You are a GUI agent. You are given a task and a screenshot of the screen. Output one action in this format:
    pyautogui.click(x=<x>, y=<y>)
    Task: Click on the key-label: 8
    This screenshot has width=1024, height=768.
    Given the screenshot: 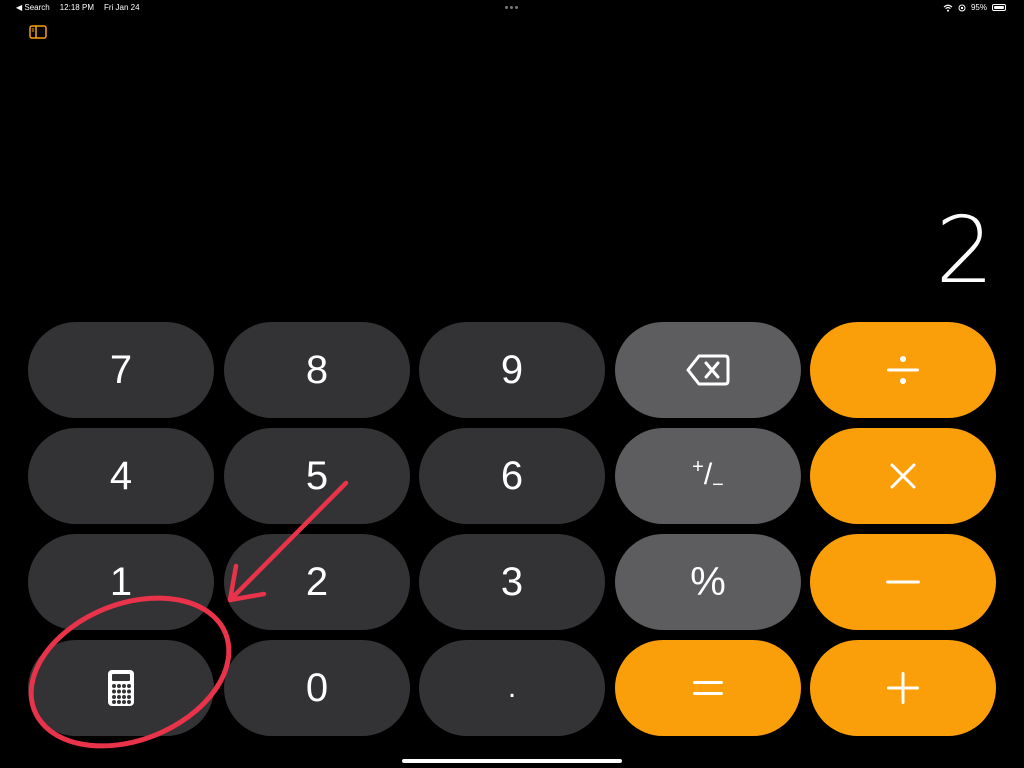 What is the action you would take?
    pyautogui.click(x=317, y=369)
    